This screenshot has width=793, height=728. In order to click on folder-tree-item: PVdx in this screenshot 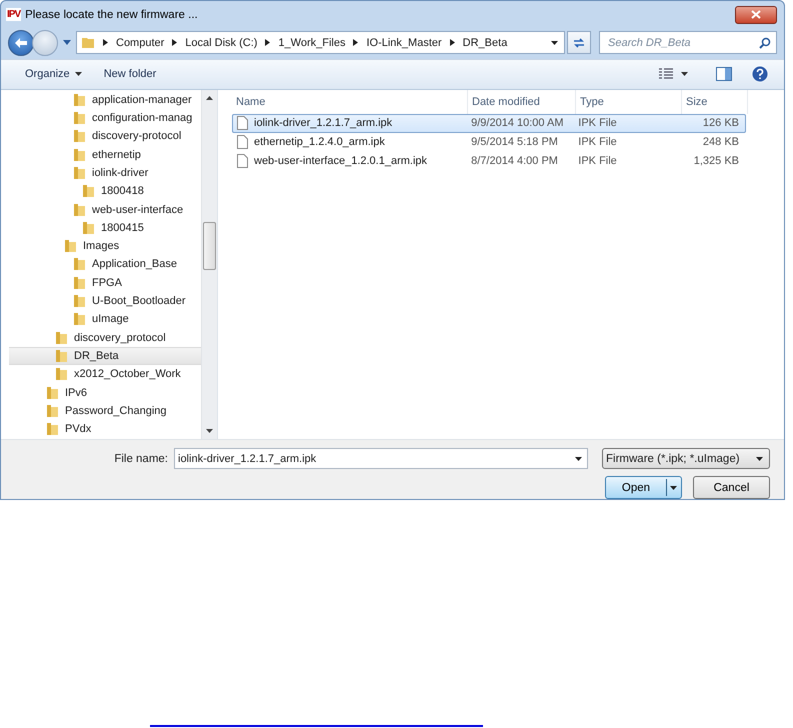, I will do `click(105, 429)`.